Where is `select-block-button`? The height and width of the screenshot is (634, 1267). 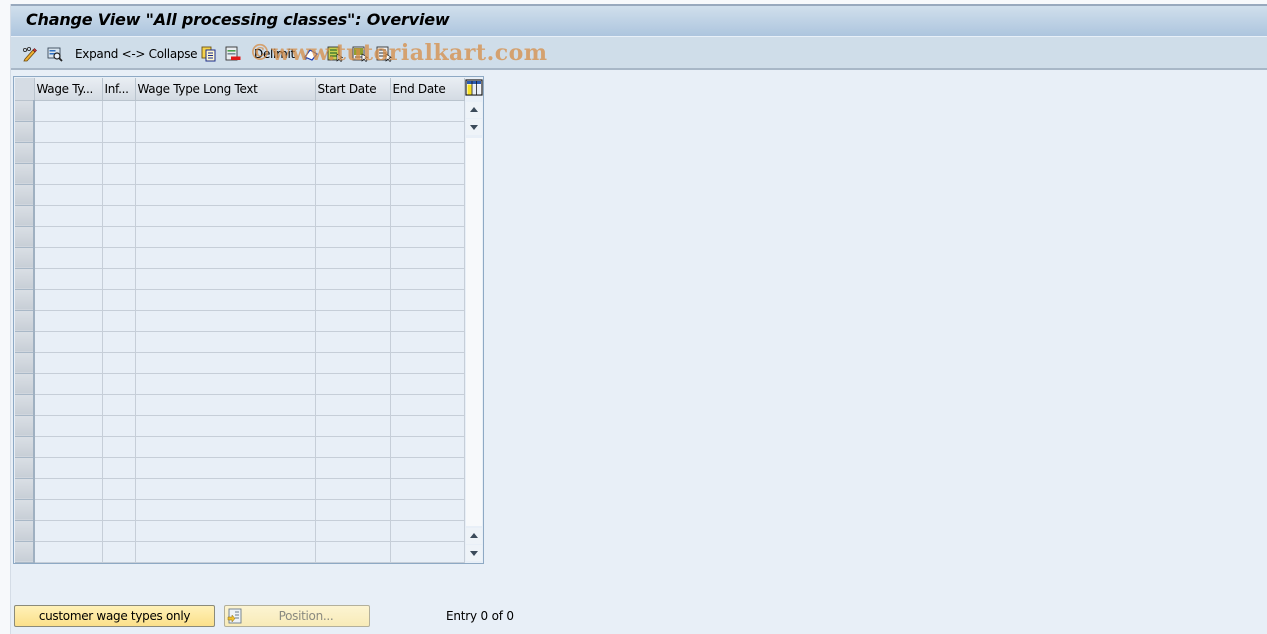 select-block-button is located at coordinates (360, 54).